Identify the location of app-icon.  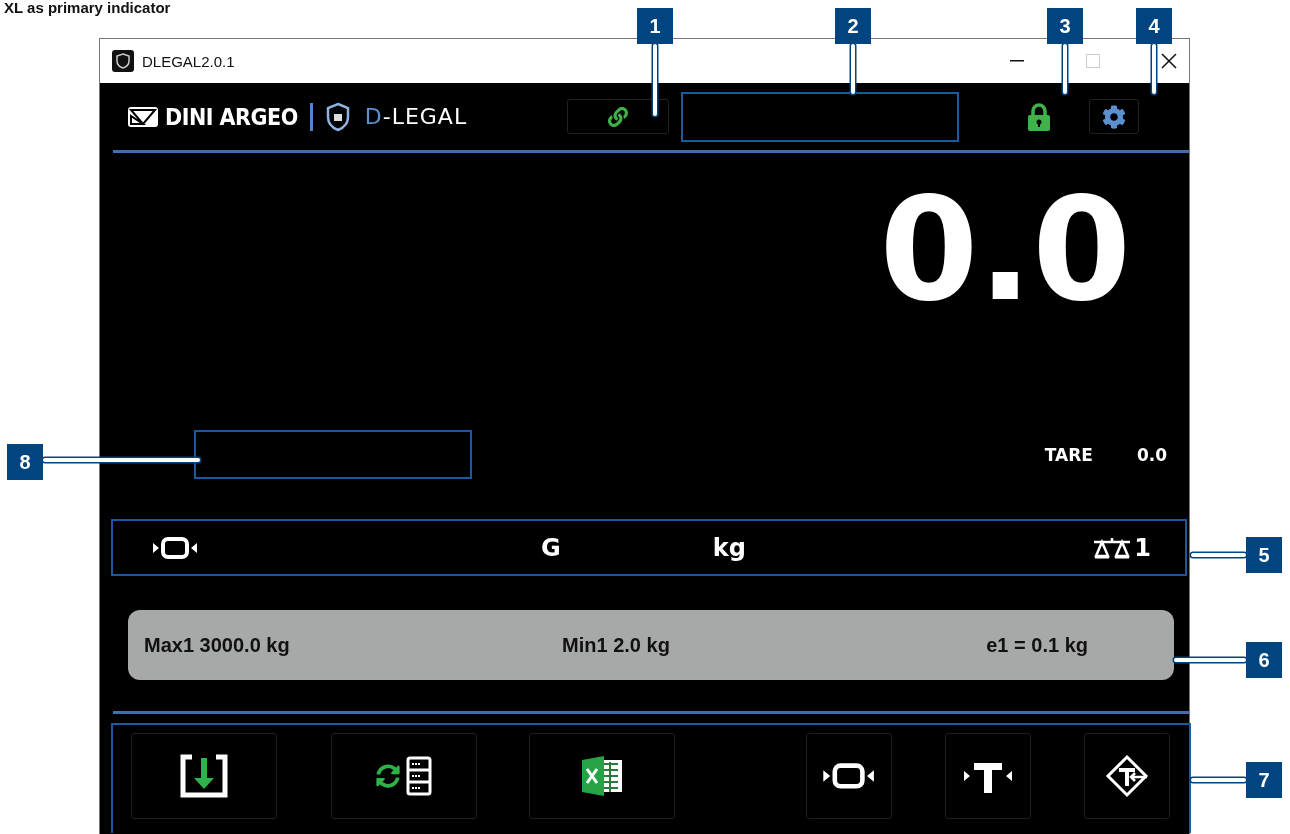
(123, 61).